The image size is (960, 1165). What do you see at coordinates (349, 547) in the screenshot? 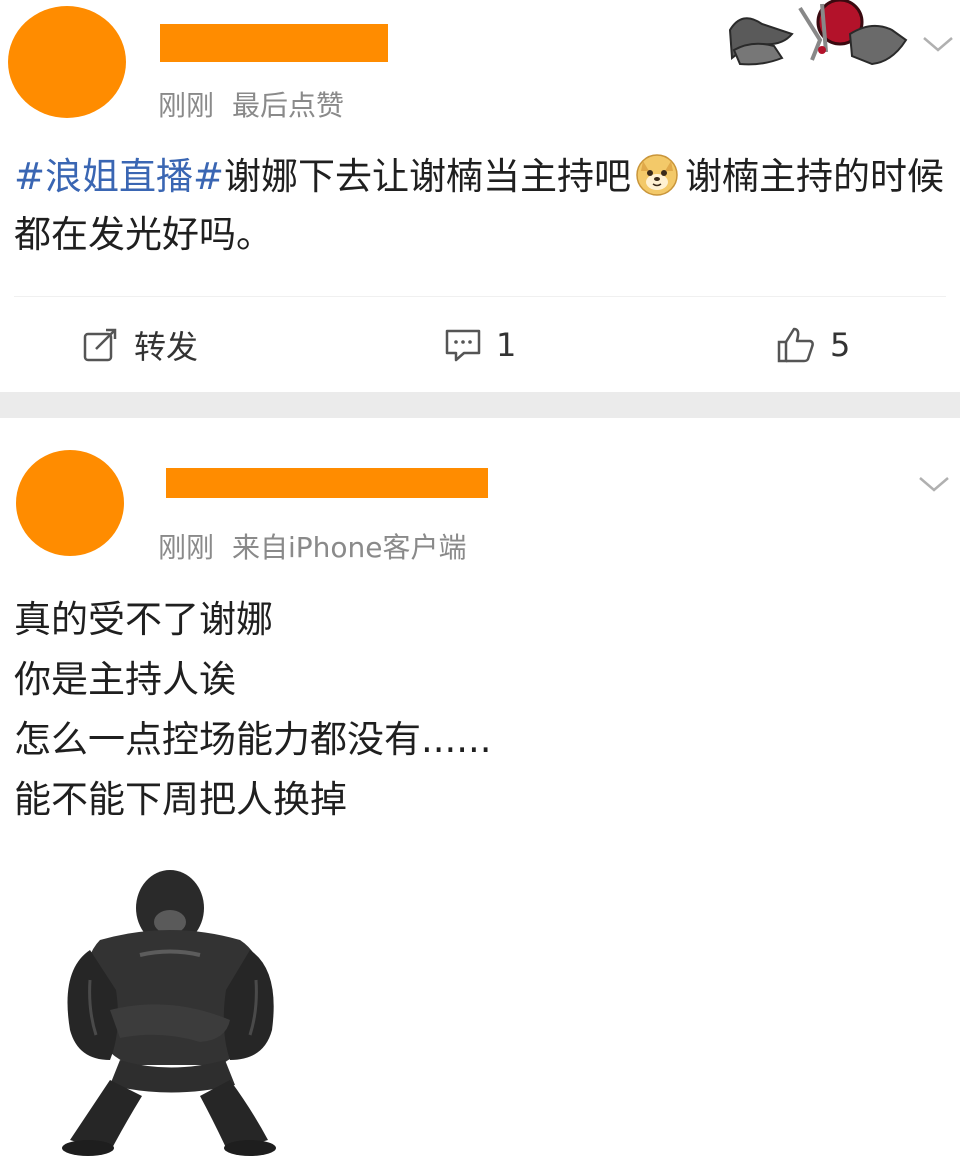
I see `post-source: 来自iPhone客户端` at bounding box center [349, 547].